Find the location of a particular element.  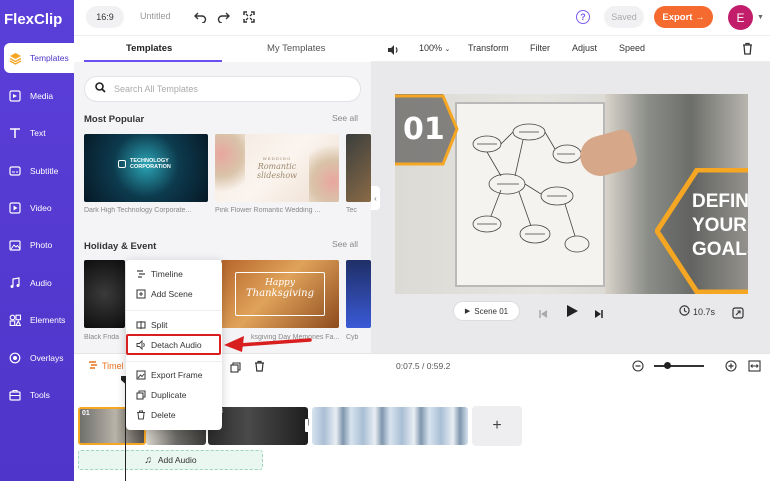

sidebar-label: Text is located at coordinates (38, 133).